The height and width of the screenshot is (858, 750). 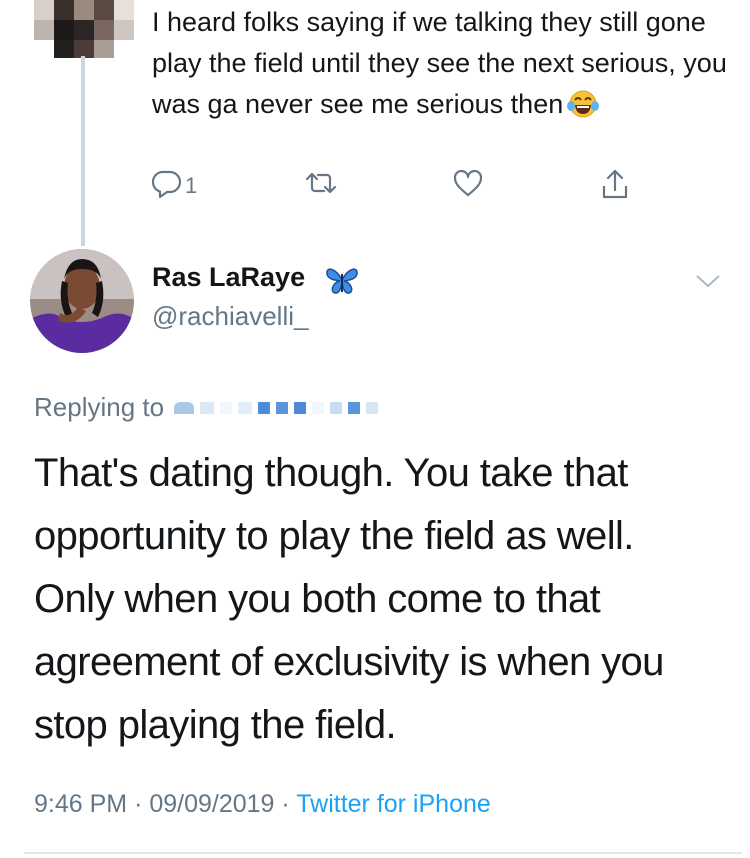 What do you see at coordinates (383, 853) in the screenshot?
I see `divider` at bounding box center [383, 853].